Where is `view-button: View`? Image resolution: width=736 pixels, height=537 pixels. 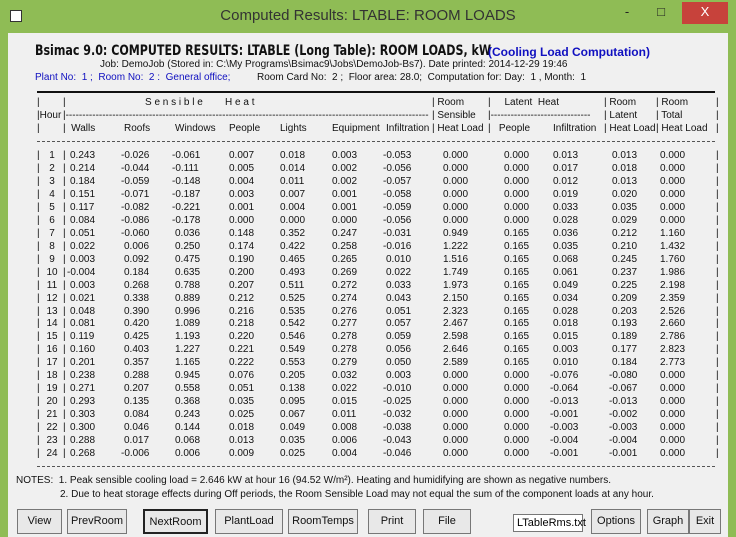
view-button: View is located at coordinates (39, 521).